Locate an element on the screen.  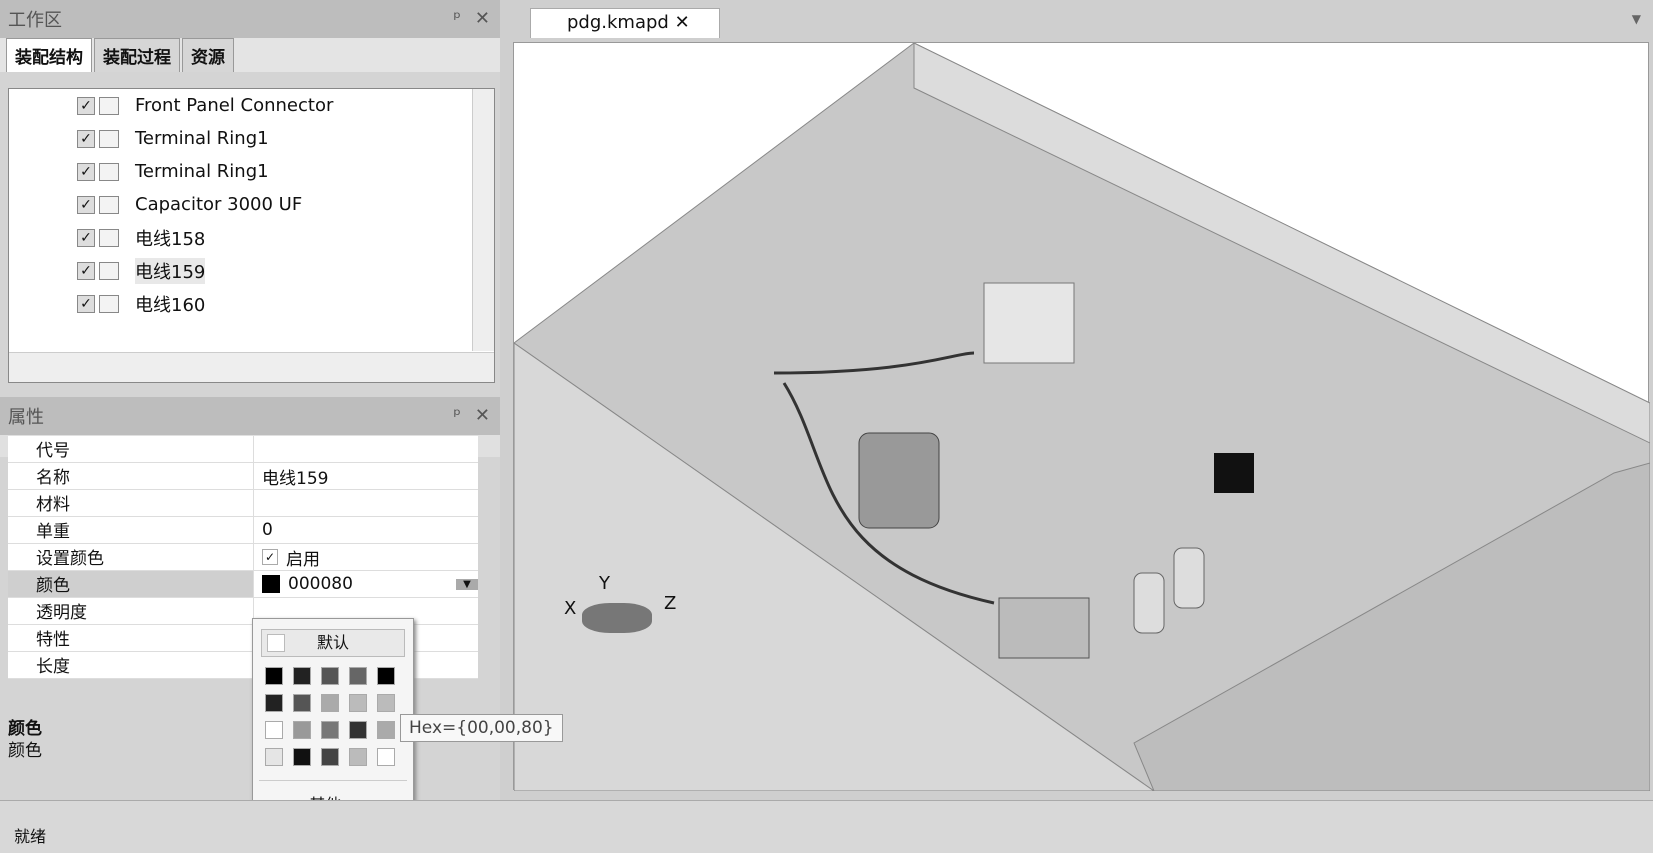
property-row: 材料 is located at coordinates (243, 503).